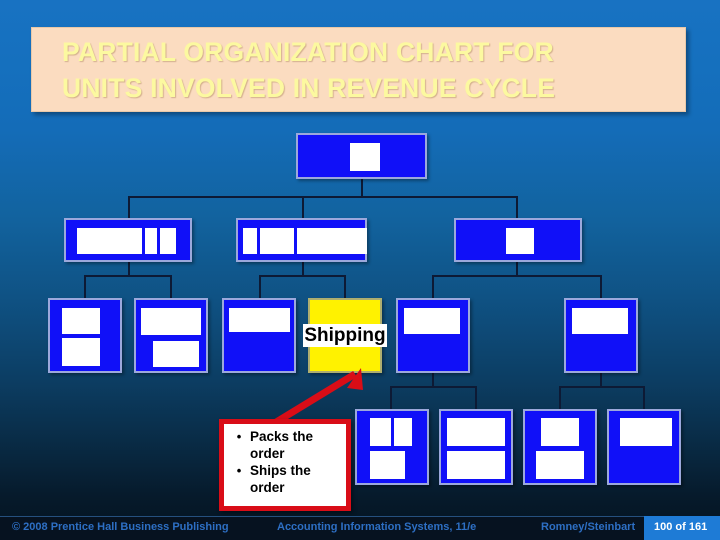 The width and height of the screenshot is (720, 540). I want to click on org-node-n3e, so click(433, 335).